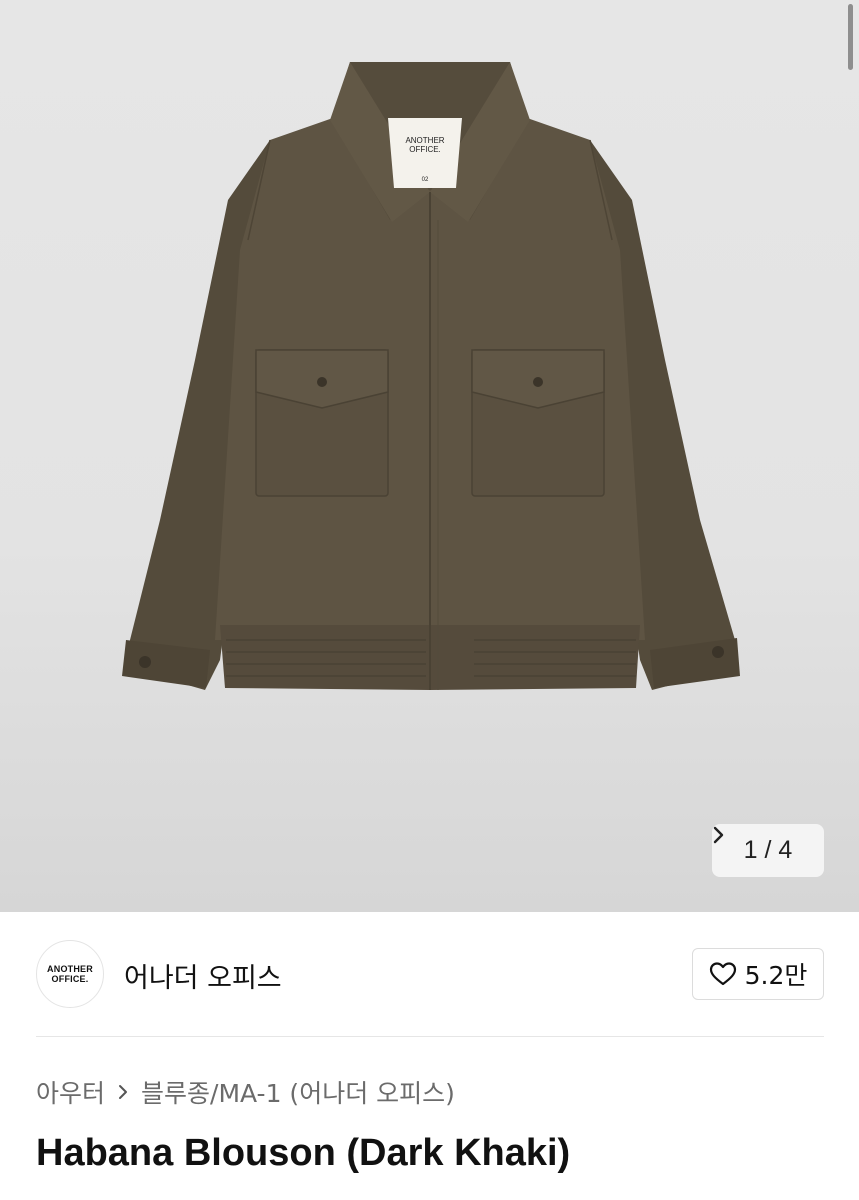 The height and width of the screenshot is (1200, 859). What do you see at coordinates (425, 180) in the screenshot?
I see `jacket-label-size: 02` at bounding box center [425, 180].